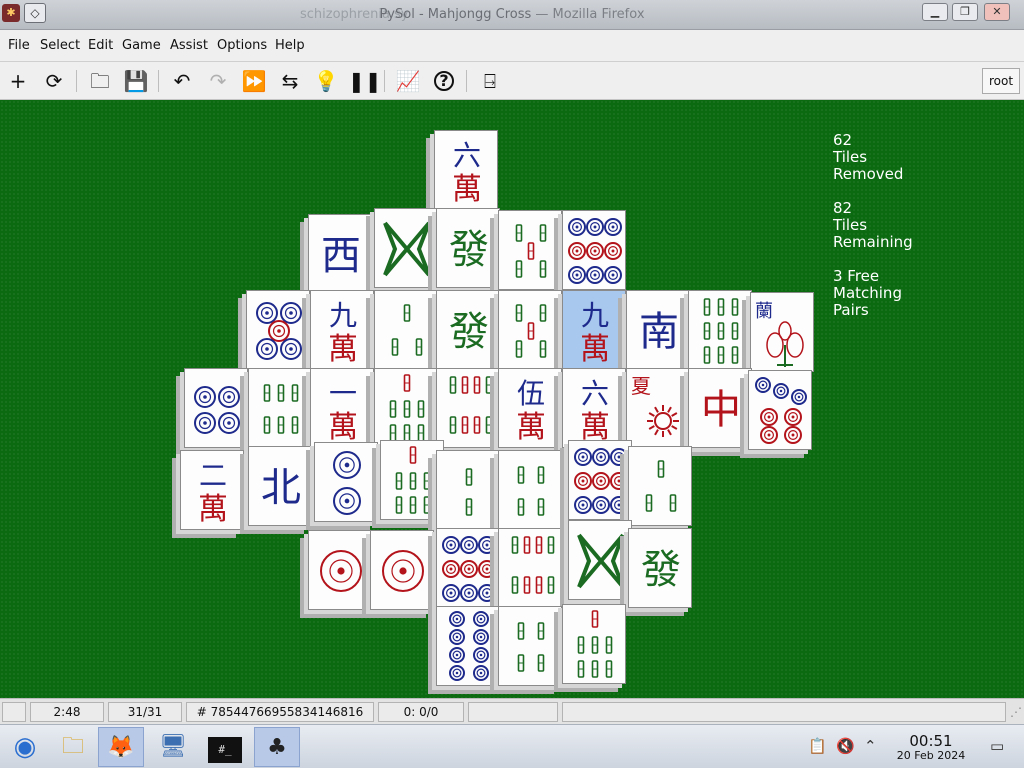  Describe the element at coordinates (73, 747) in the screenshot. I see `file-manager-icon: 🗀` at that location.